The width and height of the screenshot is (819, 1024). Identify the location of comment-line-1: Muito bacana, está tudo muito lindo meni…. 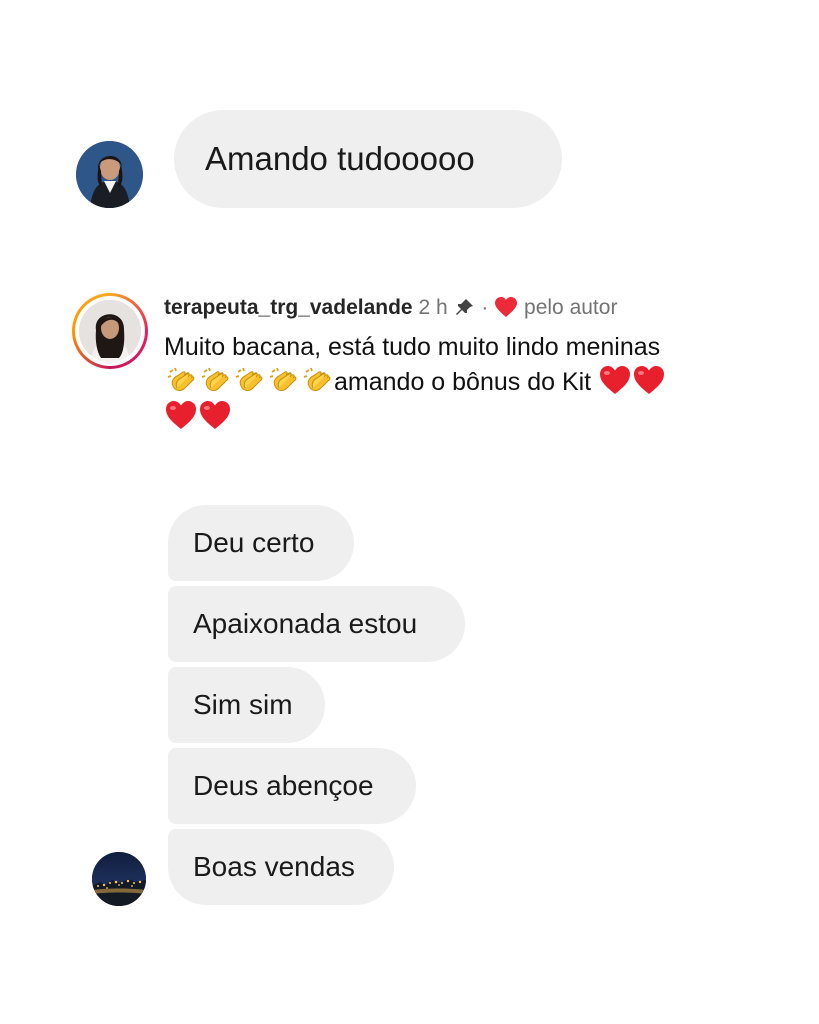
(412, 347).